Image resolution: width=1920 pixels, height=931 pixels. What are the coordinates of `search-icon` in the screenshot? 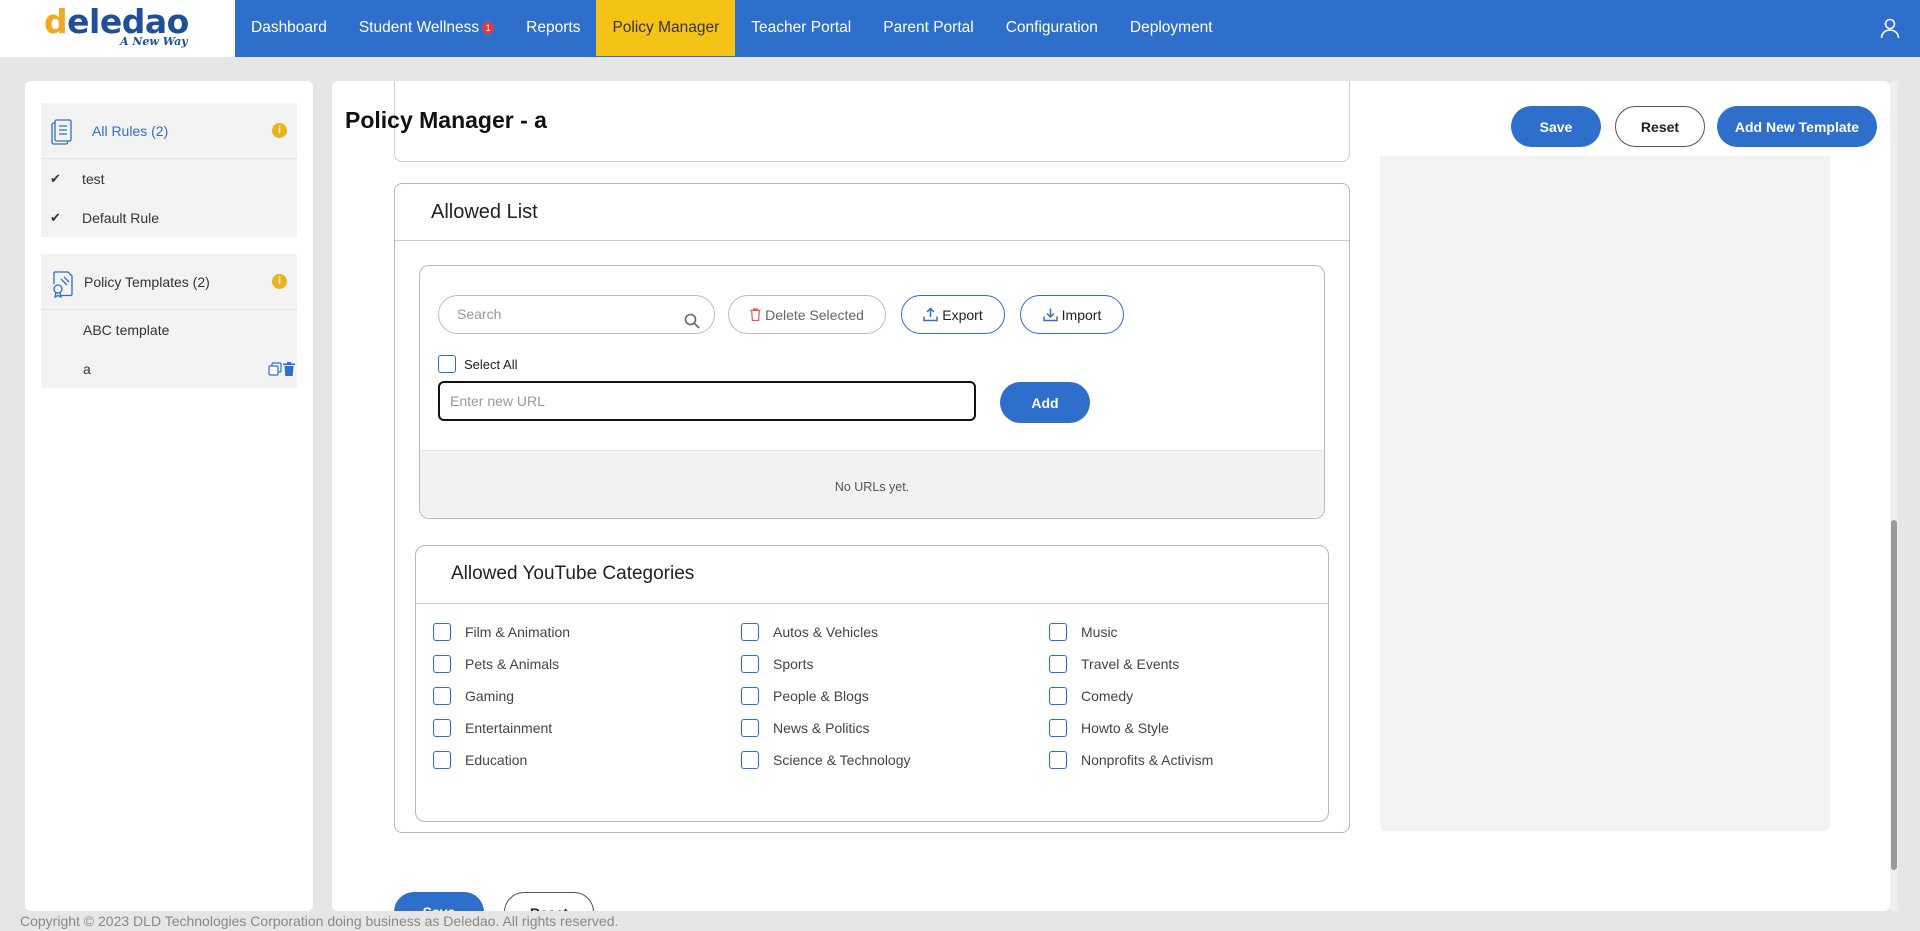 It's located at (692, 324).